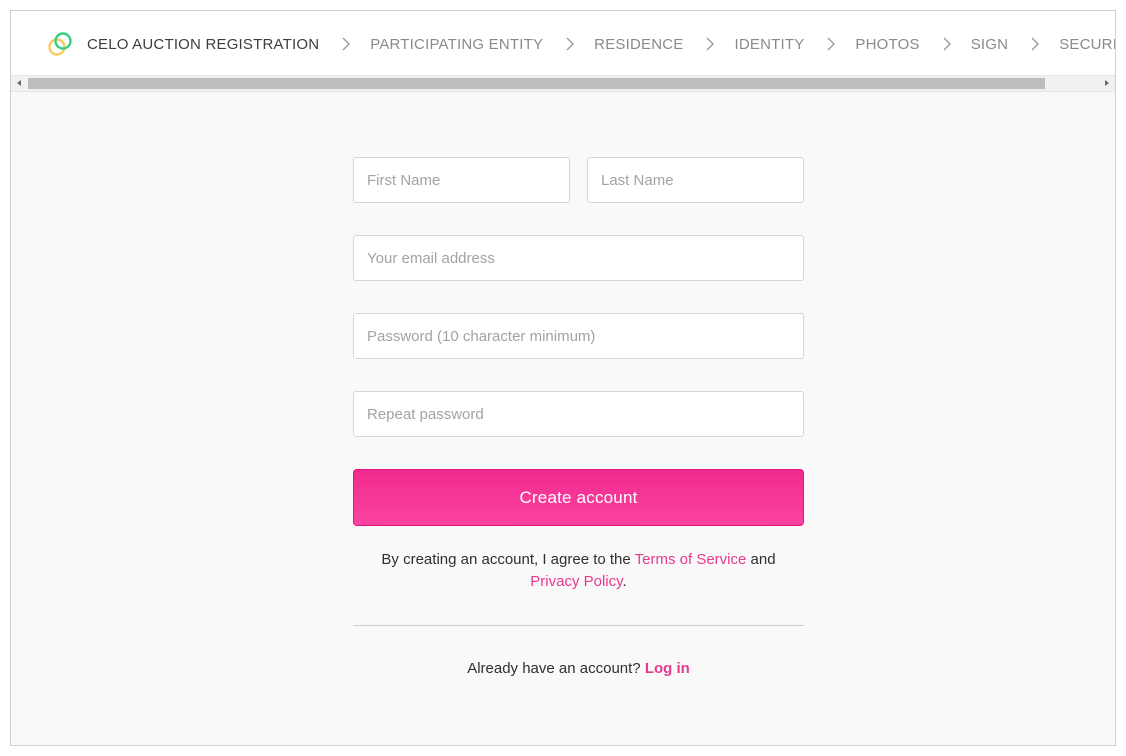  What do you see at coordinates (60, 44) in the screenshot?
I see `celo-logo-icon` at bounding box center [60, 44].